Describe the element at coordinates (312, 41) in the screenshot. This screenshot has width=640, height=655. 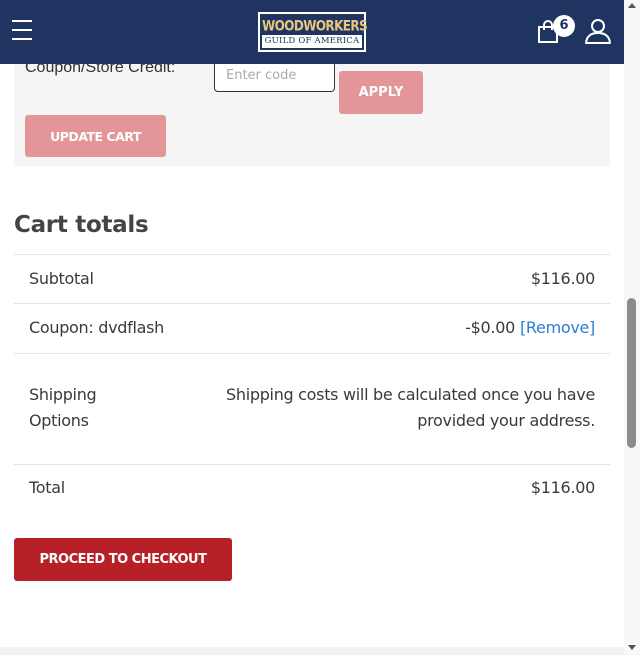
I see `logo-subtitle: GUILD OF AMERICA` at that location.